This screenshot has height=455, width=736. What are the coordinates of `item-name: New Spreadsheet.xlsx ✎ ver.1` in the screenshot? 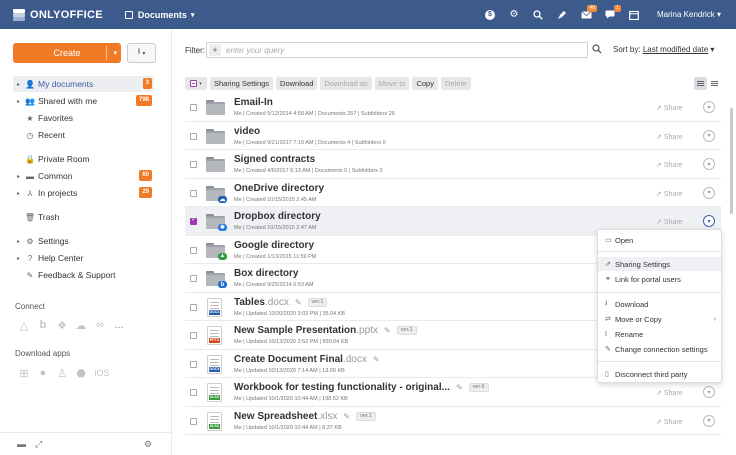 It's located at (305, 416).